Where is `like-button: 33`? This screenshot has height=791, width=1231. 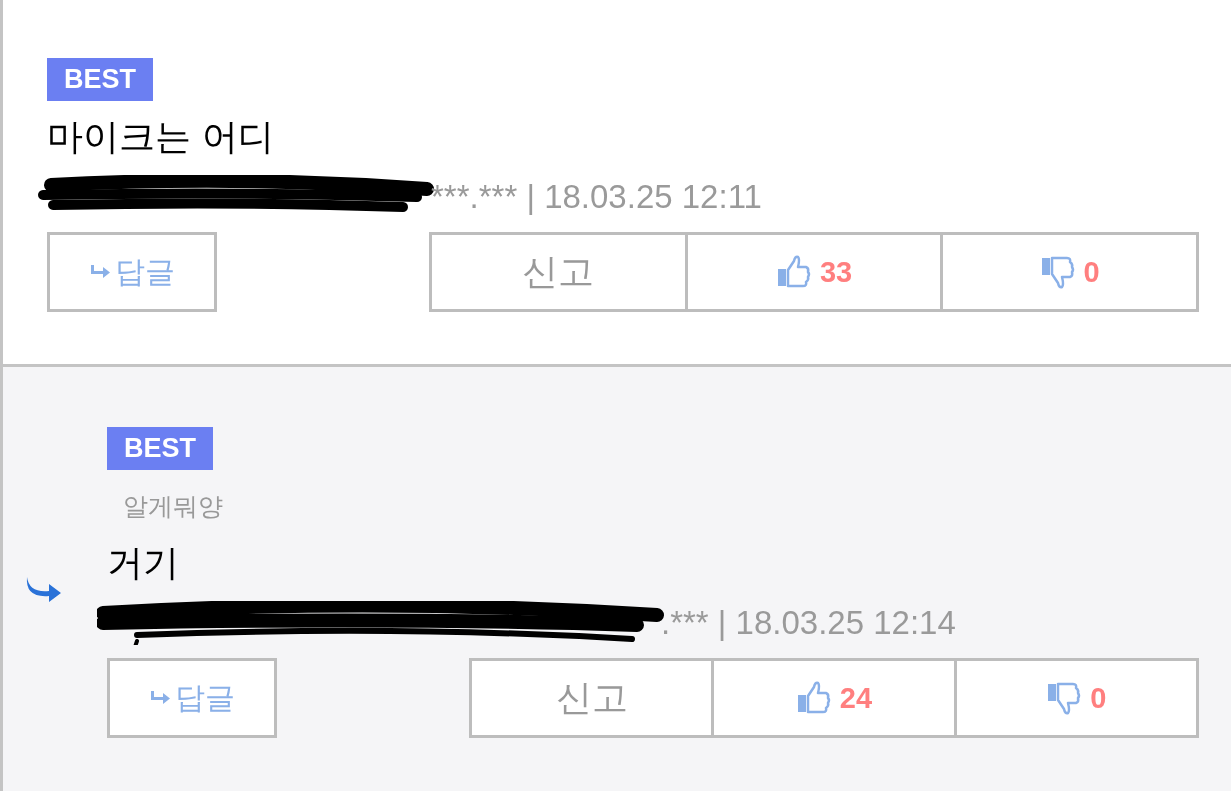
like-button: 33 is located at coordinates (815, 272).